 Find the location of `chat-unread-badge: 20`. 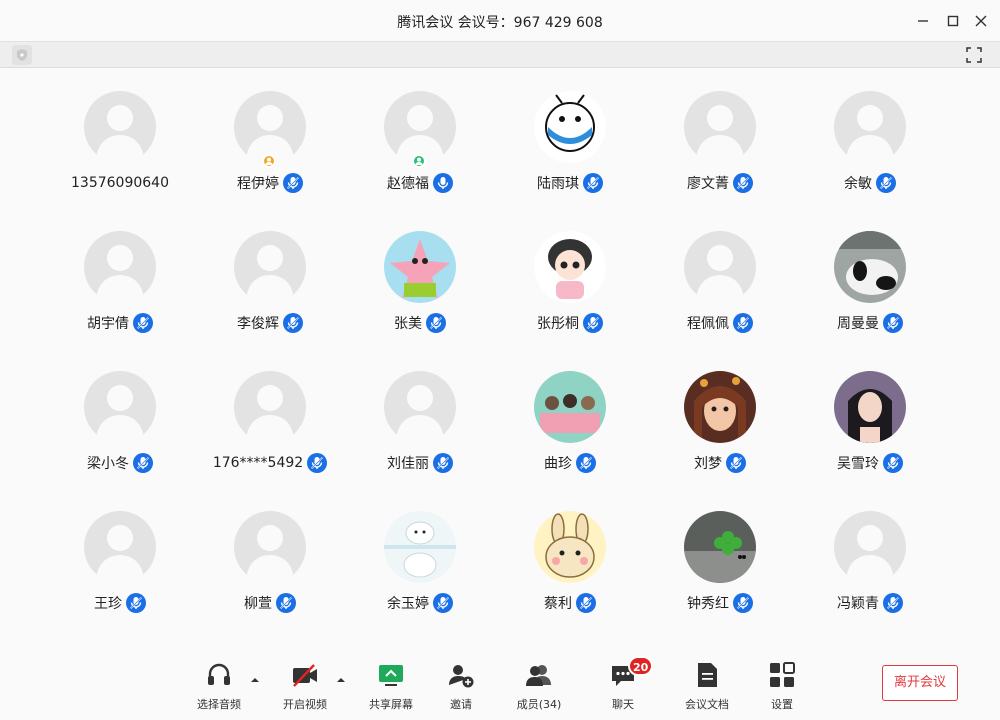

chat-unread-badge: 20 is located at coordinates (641, 666).